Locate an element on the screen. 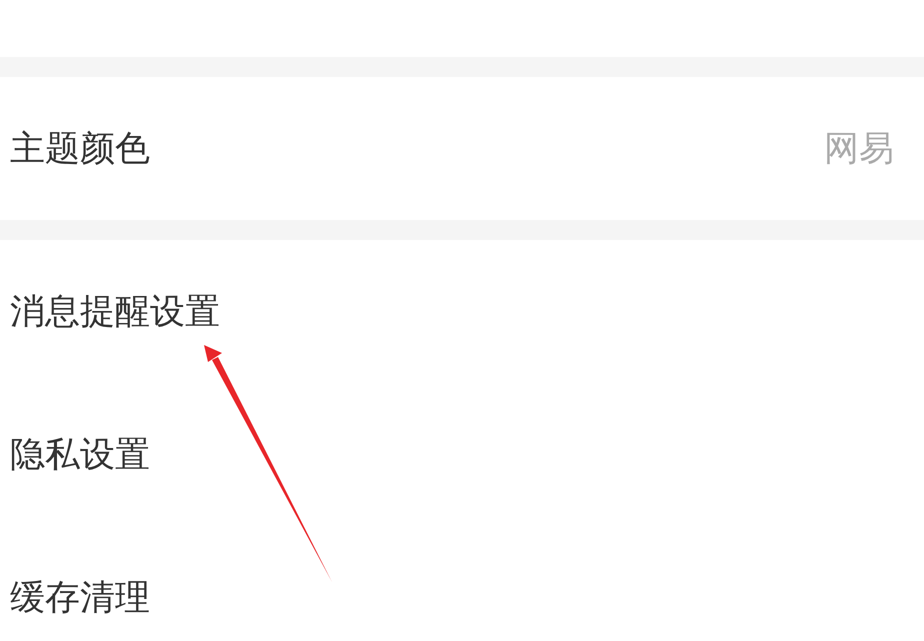 The image size is (924, 641). row-value: 网易 is located at coordinates (859, 149).